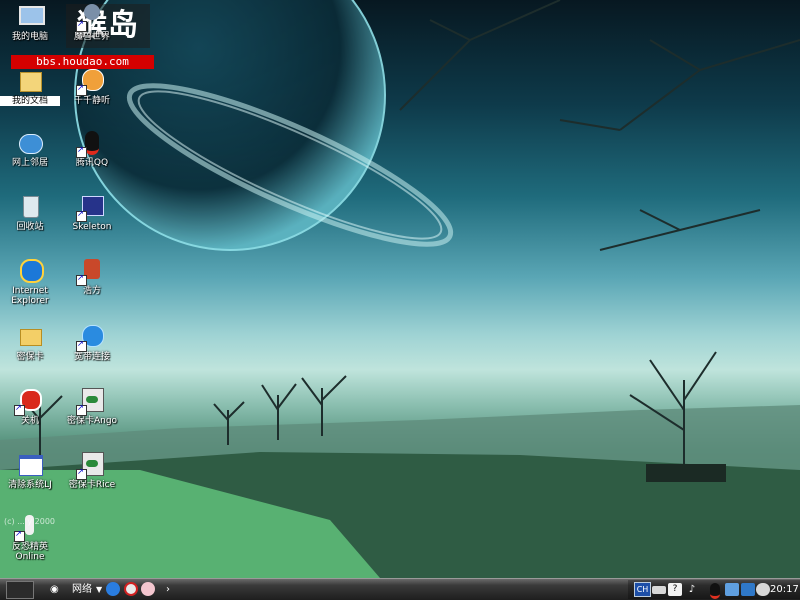 This screenshot has width=800, height=600. I want to click on music-quicklaunch-icon, so click(131, 589).